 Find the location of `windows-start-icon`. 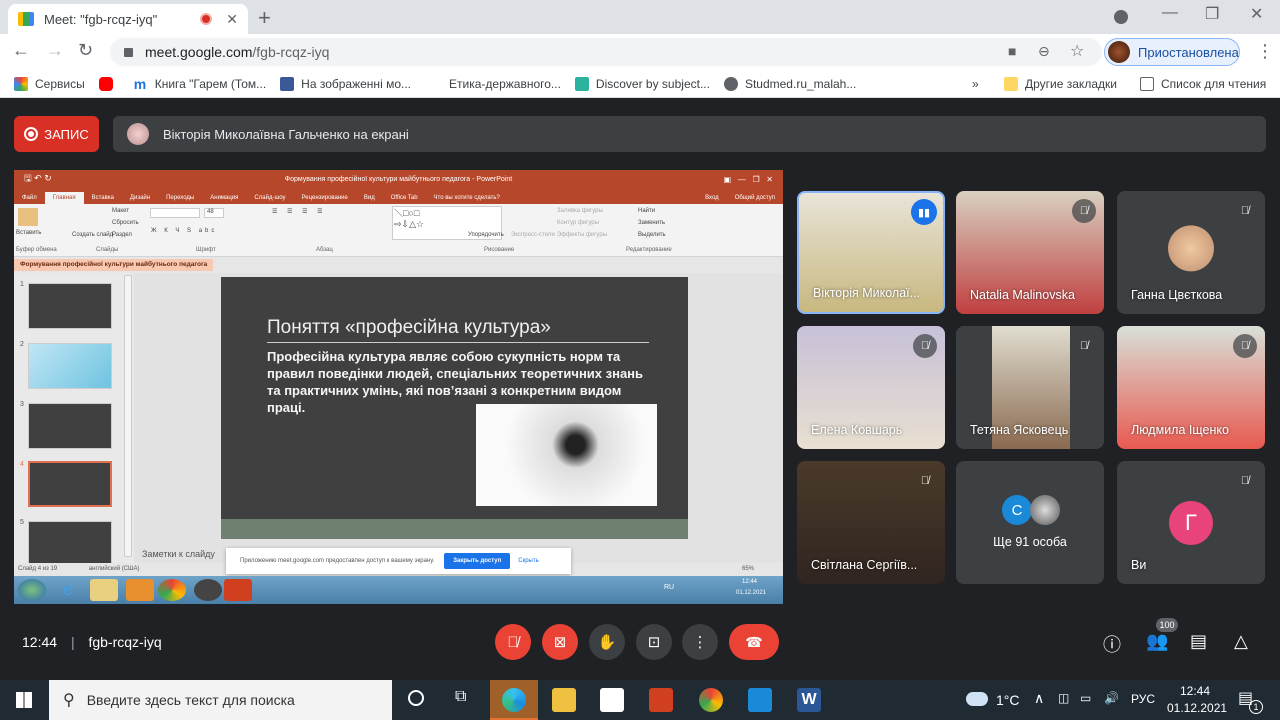

windows-start-icon is located at coordinates (24, 700).